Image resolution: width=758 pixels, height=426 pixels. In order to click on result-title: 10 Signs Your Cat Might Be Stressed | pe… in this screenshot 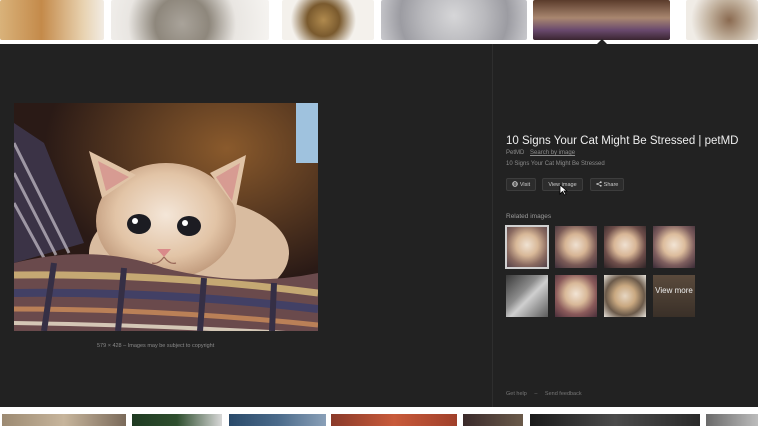, I will do `click(622, 141)`.